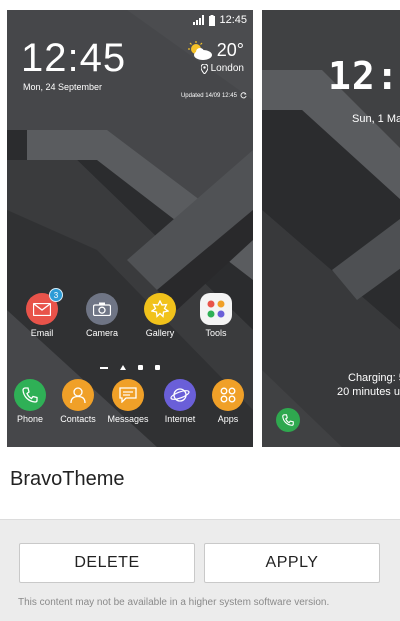 The height and width of the screenshot is (621, 400). I want to click on app-phone: Phone, so click(30, 401).